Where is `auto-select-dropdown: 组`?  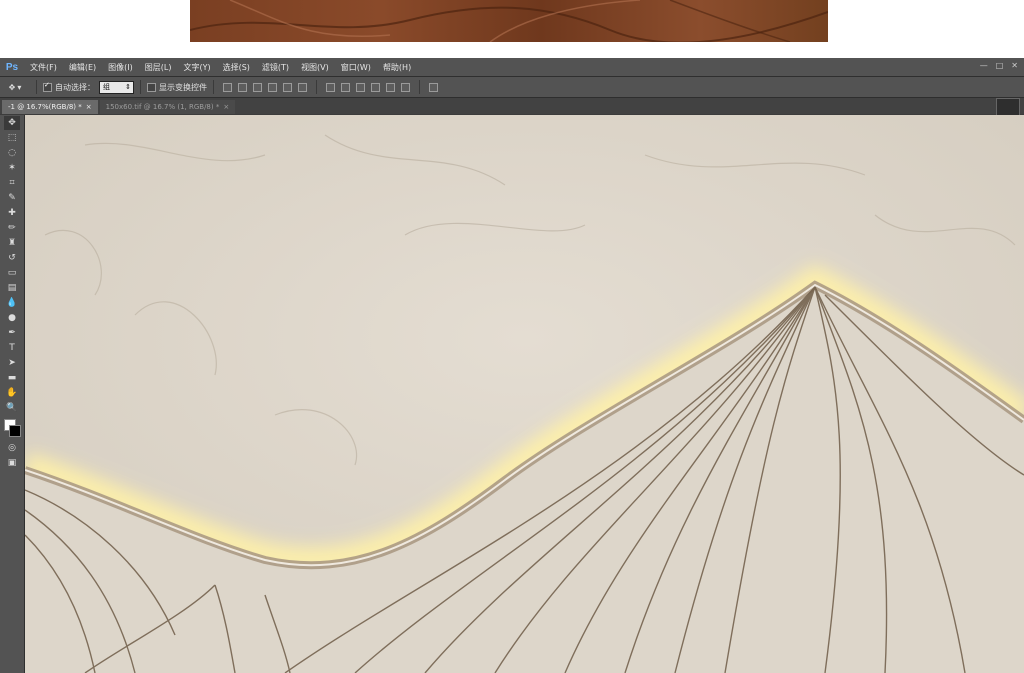 auto-select-dropdown: 组 is located at coordinates (116, 87).